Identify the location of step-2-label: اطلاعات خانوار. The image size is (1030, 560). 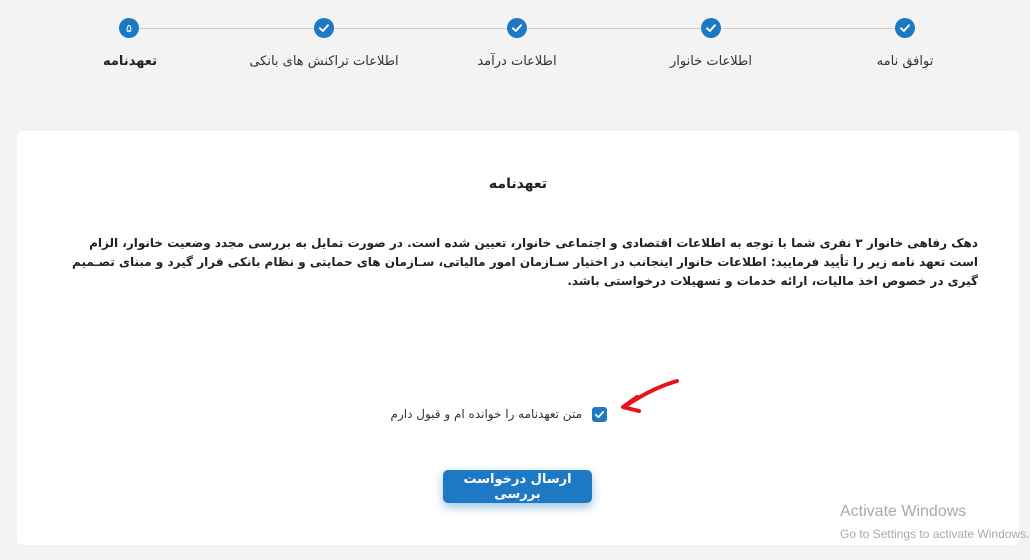
(711, 61).